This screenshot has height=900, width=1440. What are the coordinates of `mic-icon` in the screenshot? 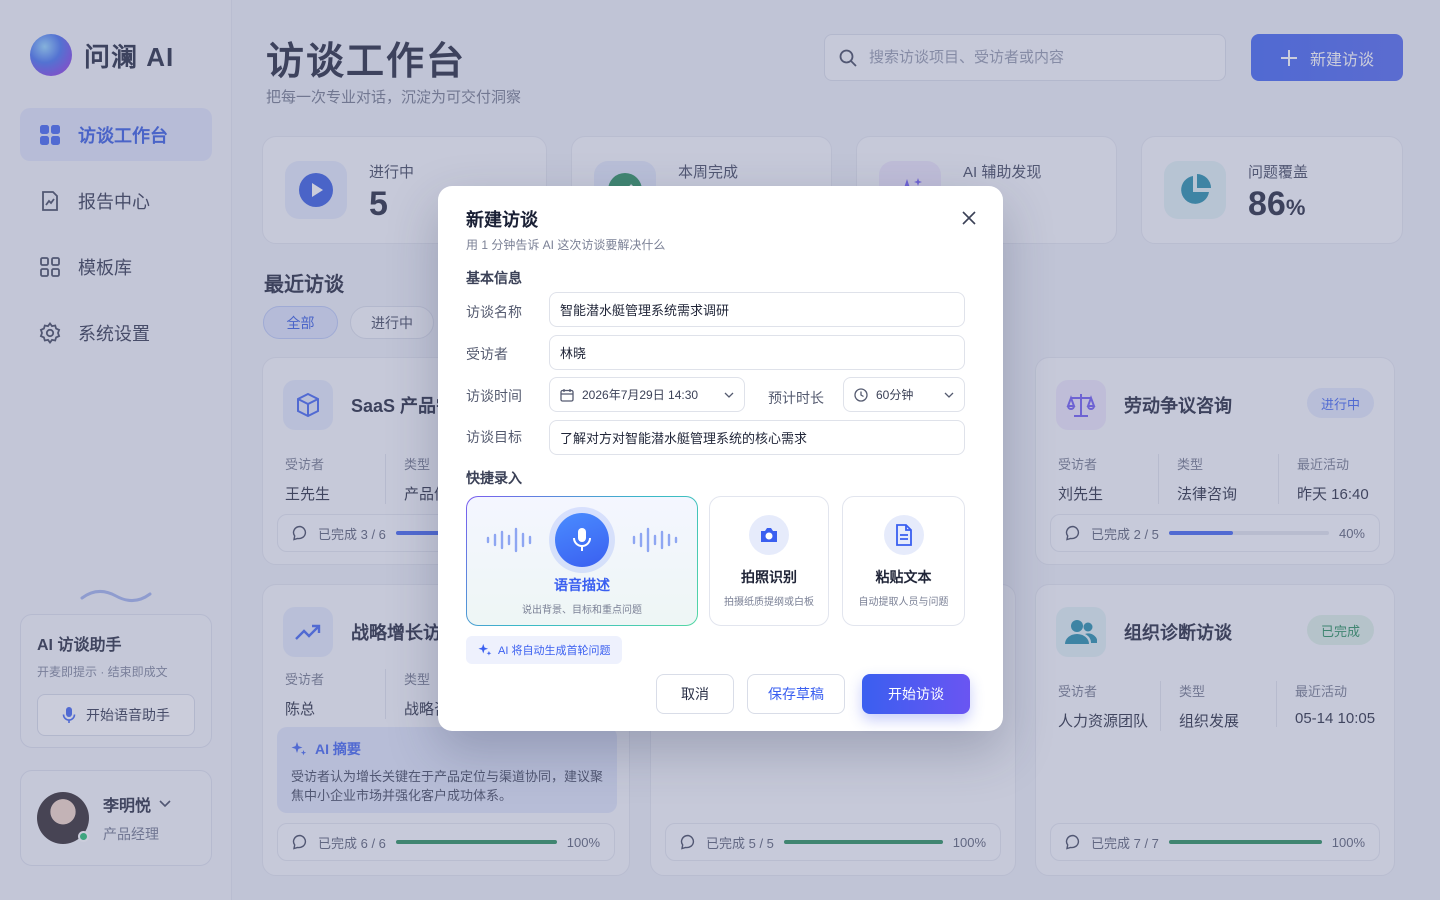 It's located at (582, 539).